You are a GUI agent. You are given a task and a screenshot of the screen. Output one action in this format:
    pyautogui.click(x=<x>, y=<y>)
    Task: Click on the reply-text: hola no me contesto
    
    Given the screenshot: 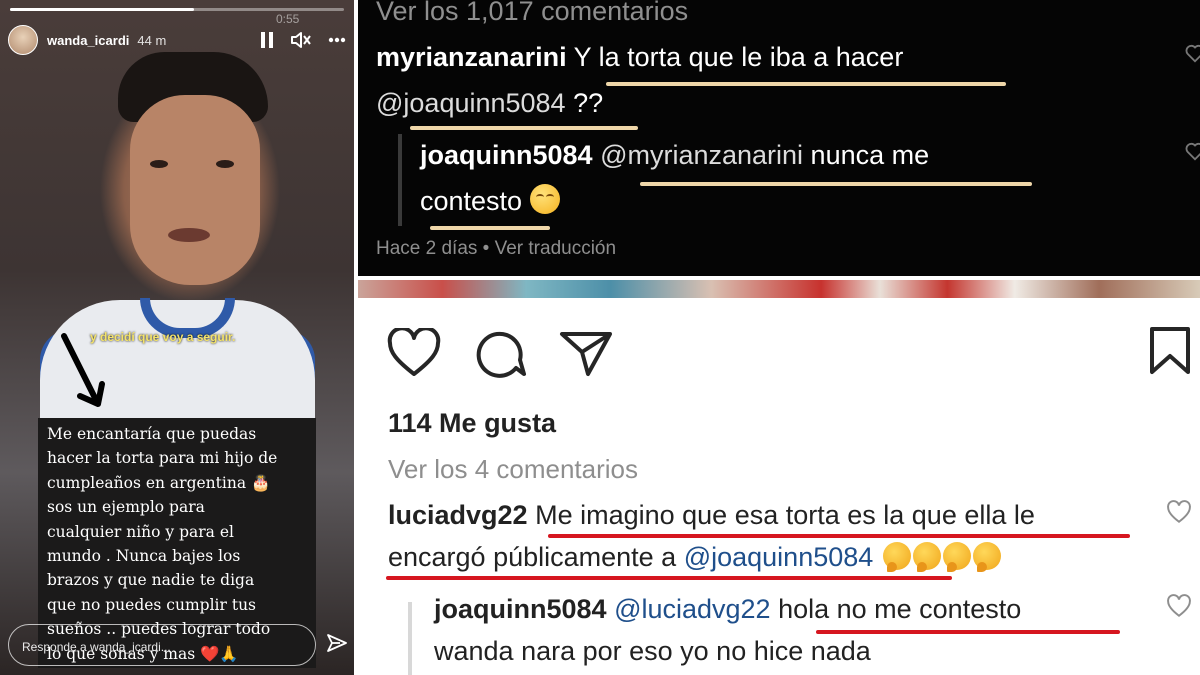 What is the action you would take?
    pyautogui.click(x=896, y=609)
    